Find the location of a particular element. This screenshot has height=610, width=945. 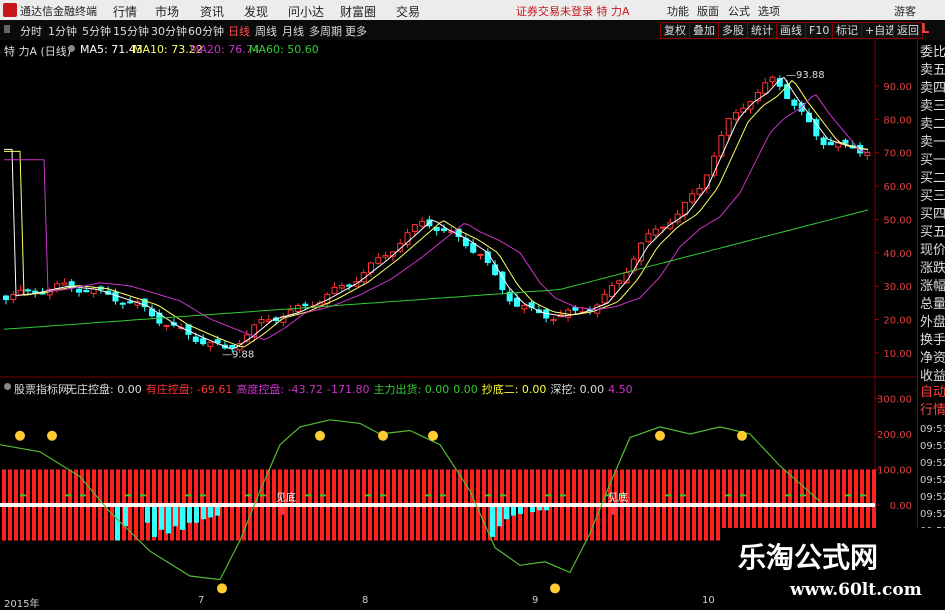

menu-formula: 公式 is located at coordinates (739, 11).